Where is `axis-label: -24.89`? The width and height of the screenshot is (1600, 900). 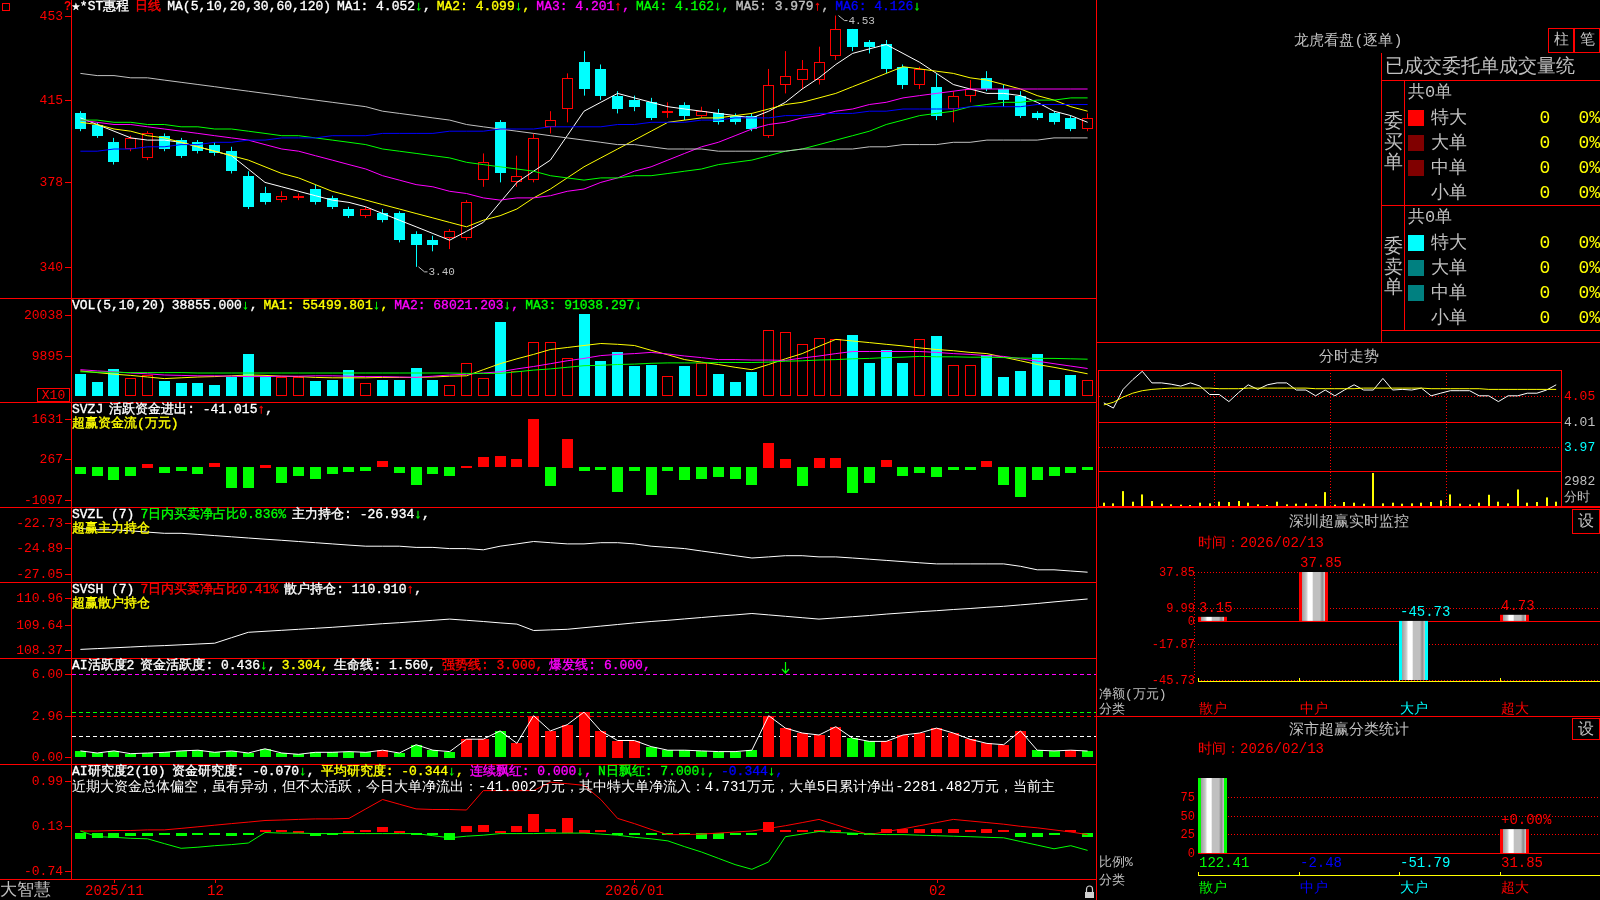
axis-label: -24.89 is located at coordinates (39, 548).